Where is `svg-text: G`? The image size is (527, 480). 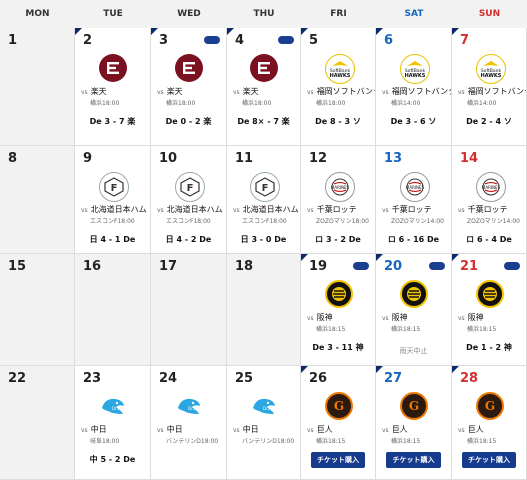 svg-text: G is located at coordinates (414, 406).